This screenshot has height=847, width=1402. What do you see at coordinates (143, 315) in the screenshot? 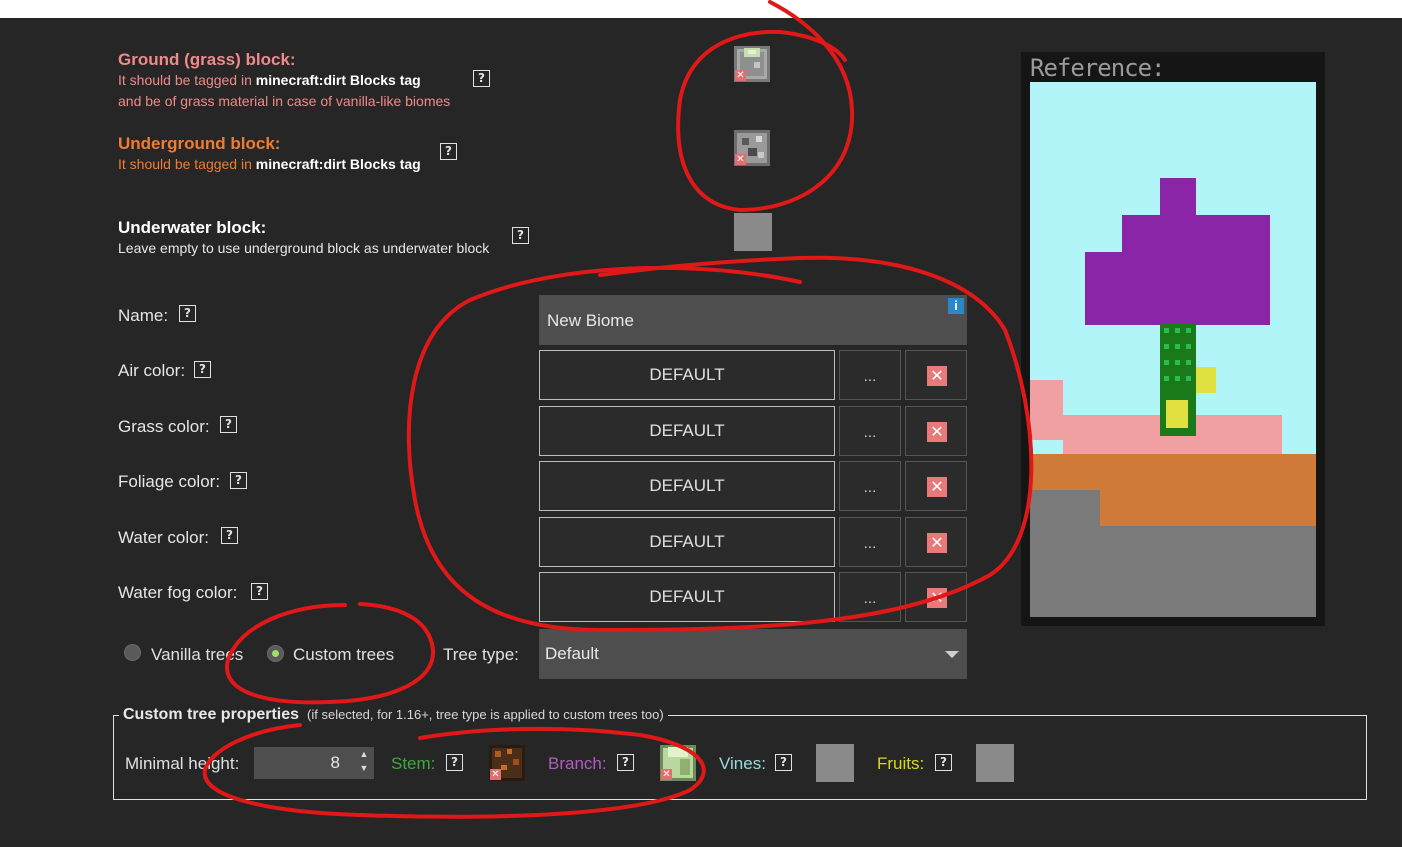
I see `name-label: Name:` at bounding box center [143, 315].